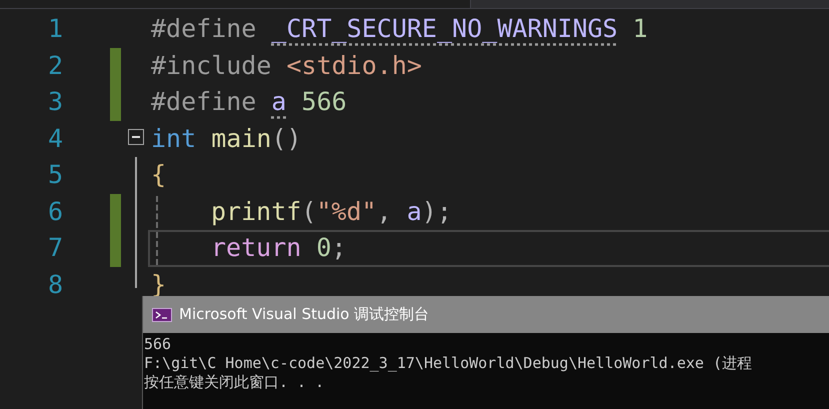 The image size is (829, 409). I want to click on console-output-line: 按任意键关闭此窗口. . ., so click(235, 382).